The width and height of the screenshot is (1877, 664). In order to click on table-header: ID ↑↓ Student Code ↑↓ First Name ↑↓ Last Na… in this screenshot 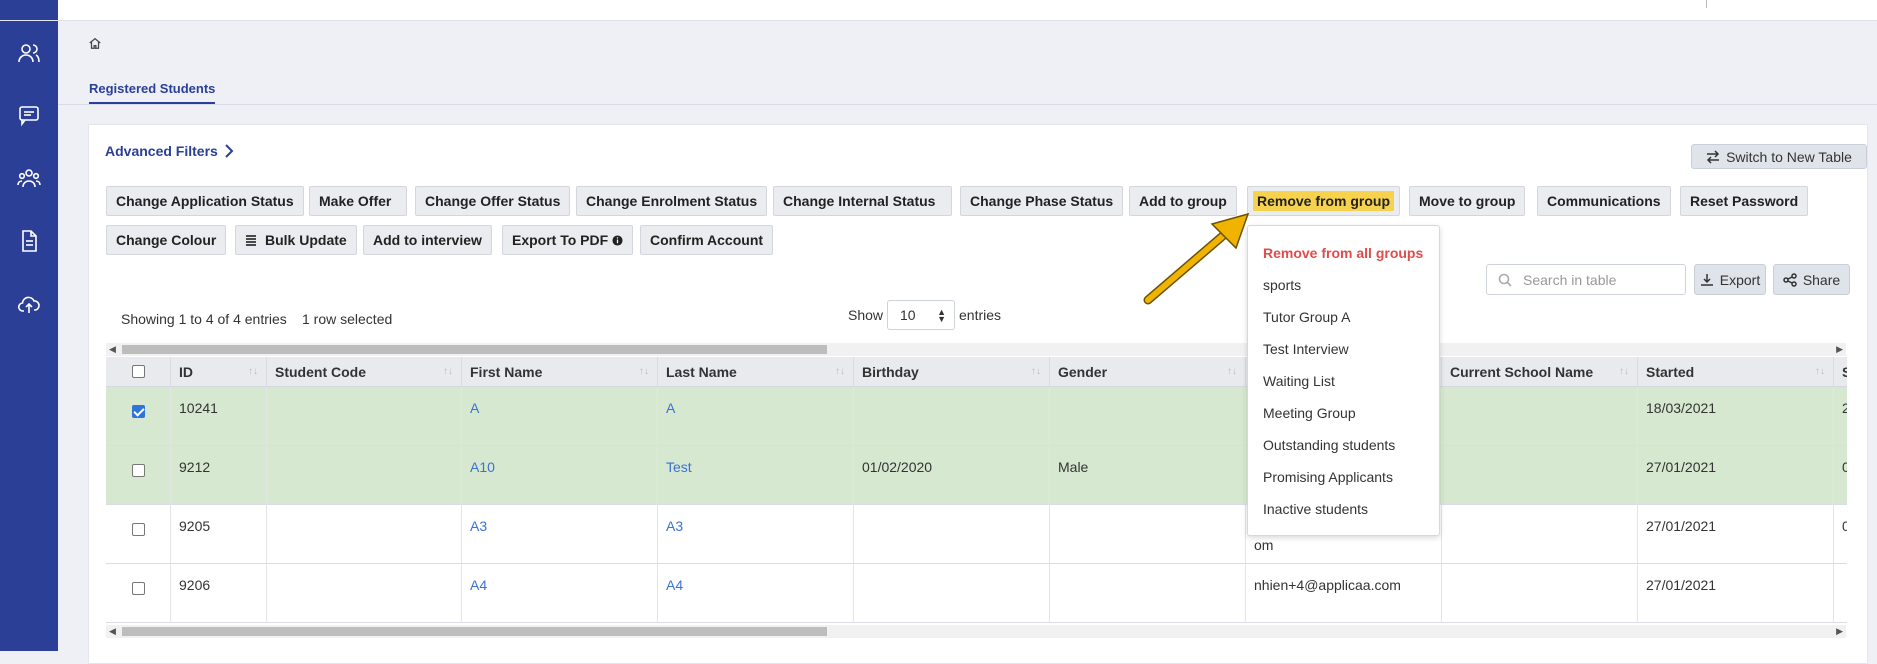, I will do `click(976, 372)`.